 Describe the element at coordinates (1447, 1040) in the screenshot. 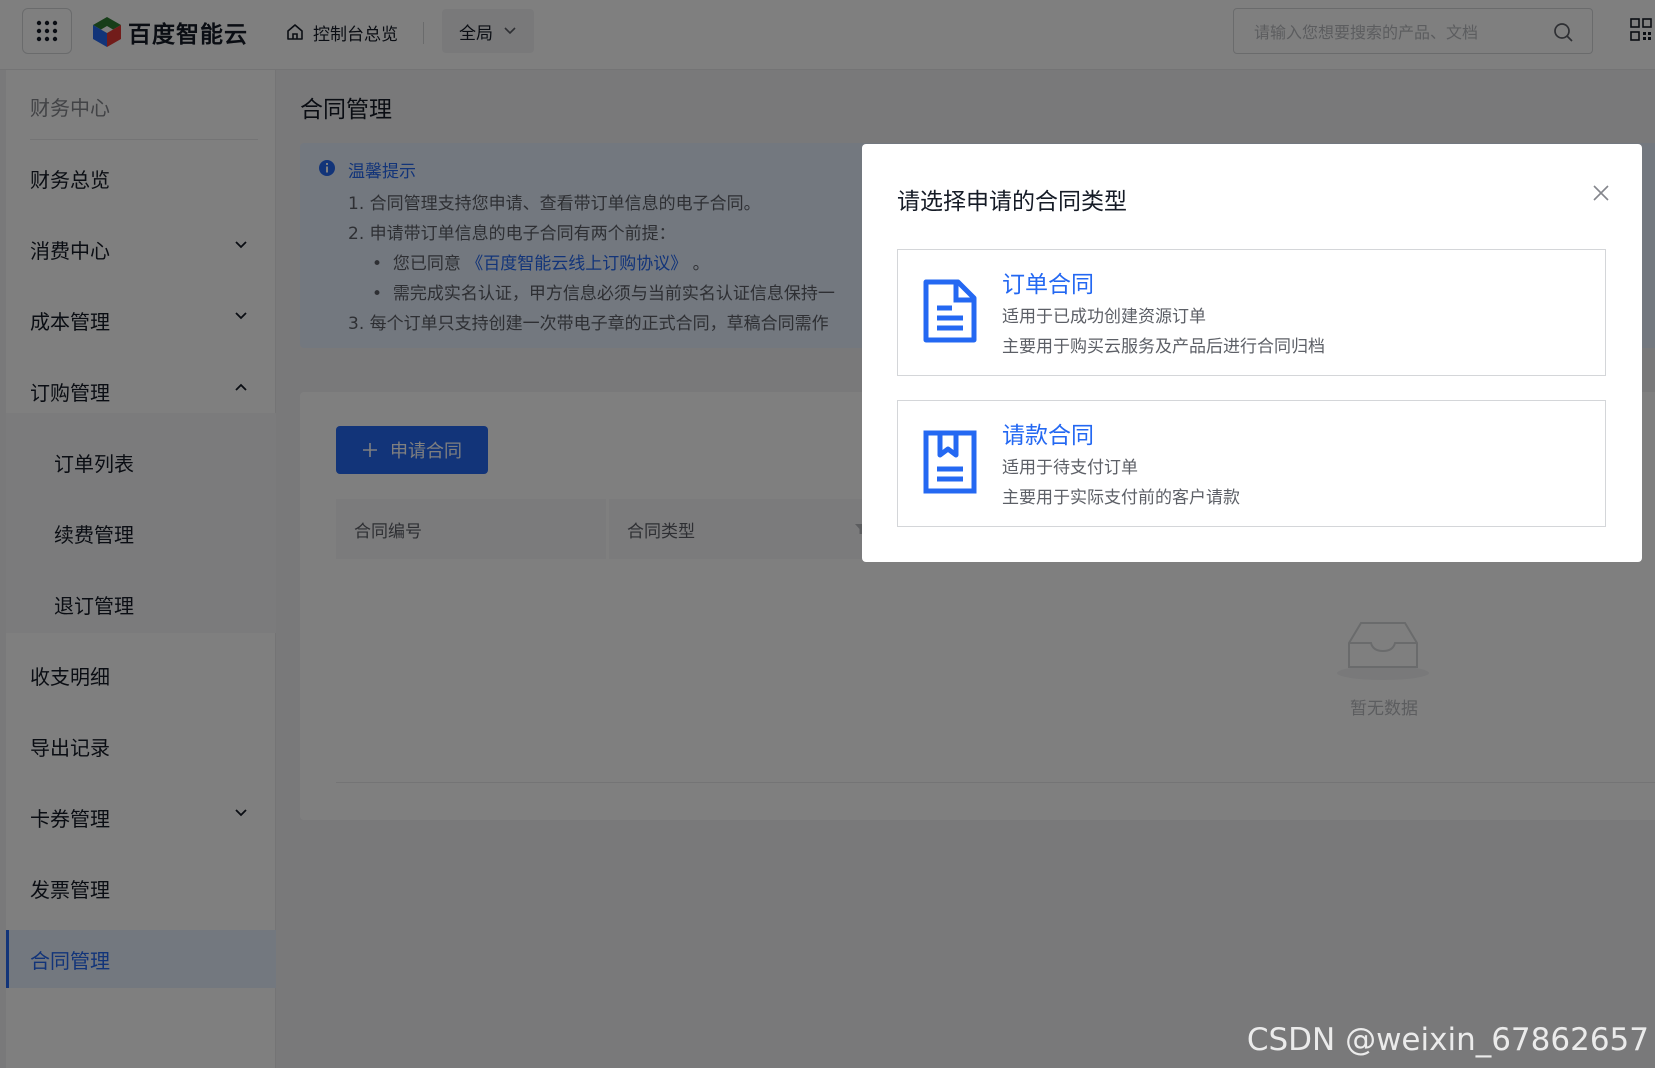

I see `watermark: CSDN @weixin_67862657` at that location.